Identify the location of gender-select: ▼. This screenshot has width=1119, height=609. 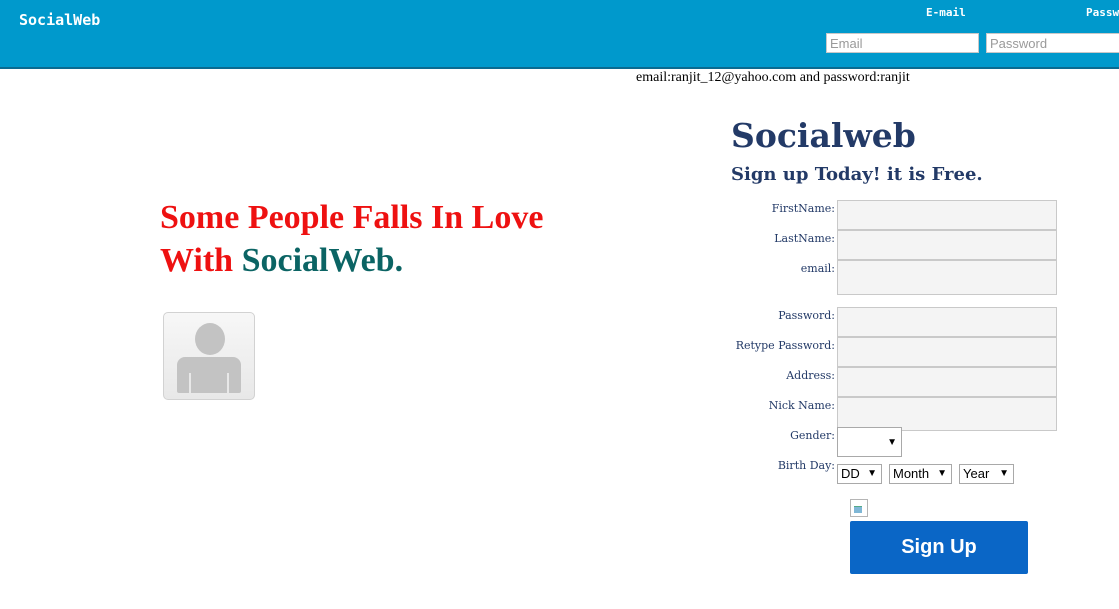
(869, 442).